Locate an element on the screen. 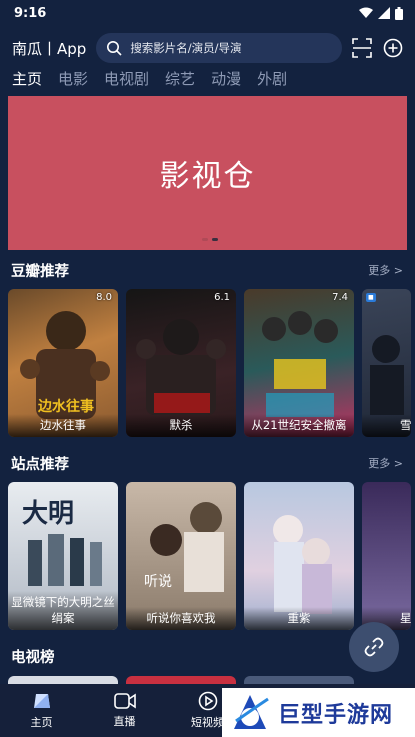 The image size is (415, 737). header: 南瓜丨App 搜索影片名/演员/导演 is located at coordinates (207, 48).